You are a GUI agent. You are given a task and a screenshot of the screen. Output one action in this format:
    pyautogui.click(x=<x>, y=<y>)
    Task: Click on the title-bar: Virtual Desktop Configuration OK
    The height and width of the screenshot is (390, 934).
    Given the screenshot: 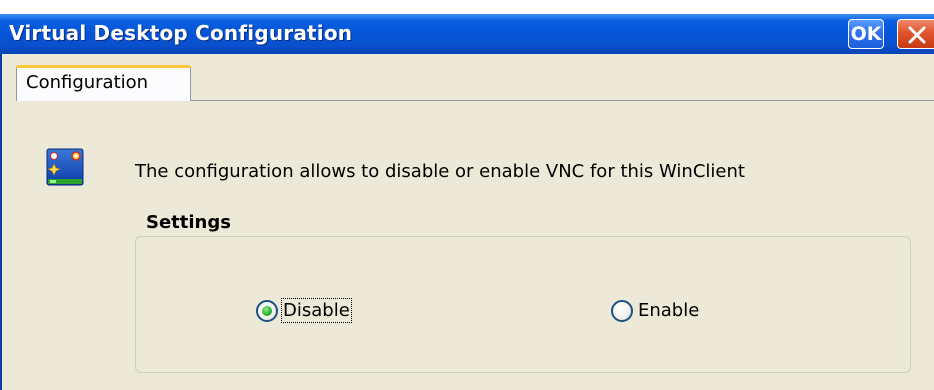 What is the action you would take?
    pyautogui.click(x=467, y=34)
    